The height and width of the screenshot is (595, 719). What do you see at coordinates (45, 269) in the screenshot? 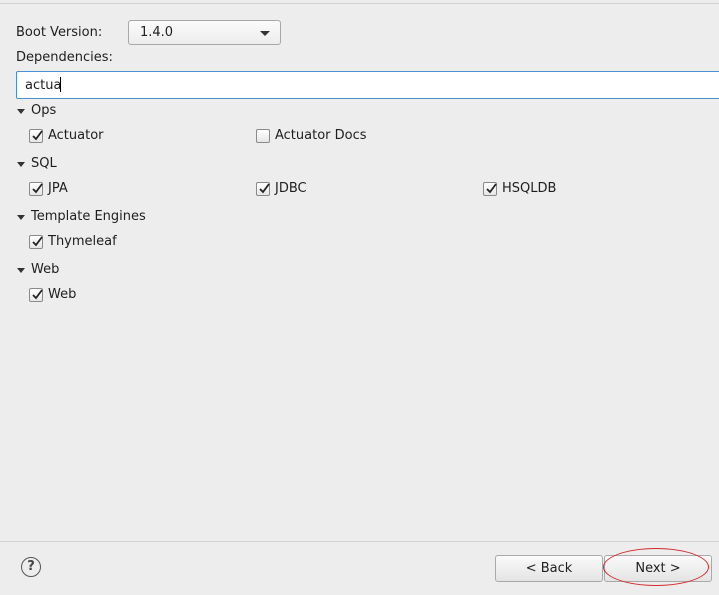
I see `group-label: Web` at bounding box center [45, 269].